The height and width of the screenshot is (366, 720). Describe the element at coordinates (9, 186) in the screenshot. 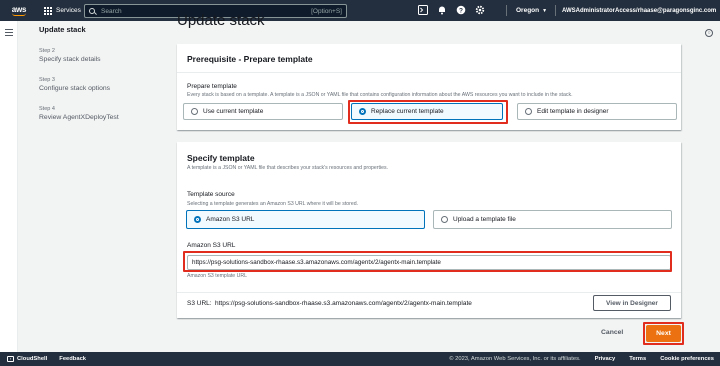

I see `side-navigation-toggle-bar` at that location.